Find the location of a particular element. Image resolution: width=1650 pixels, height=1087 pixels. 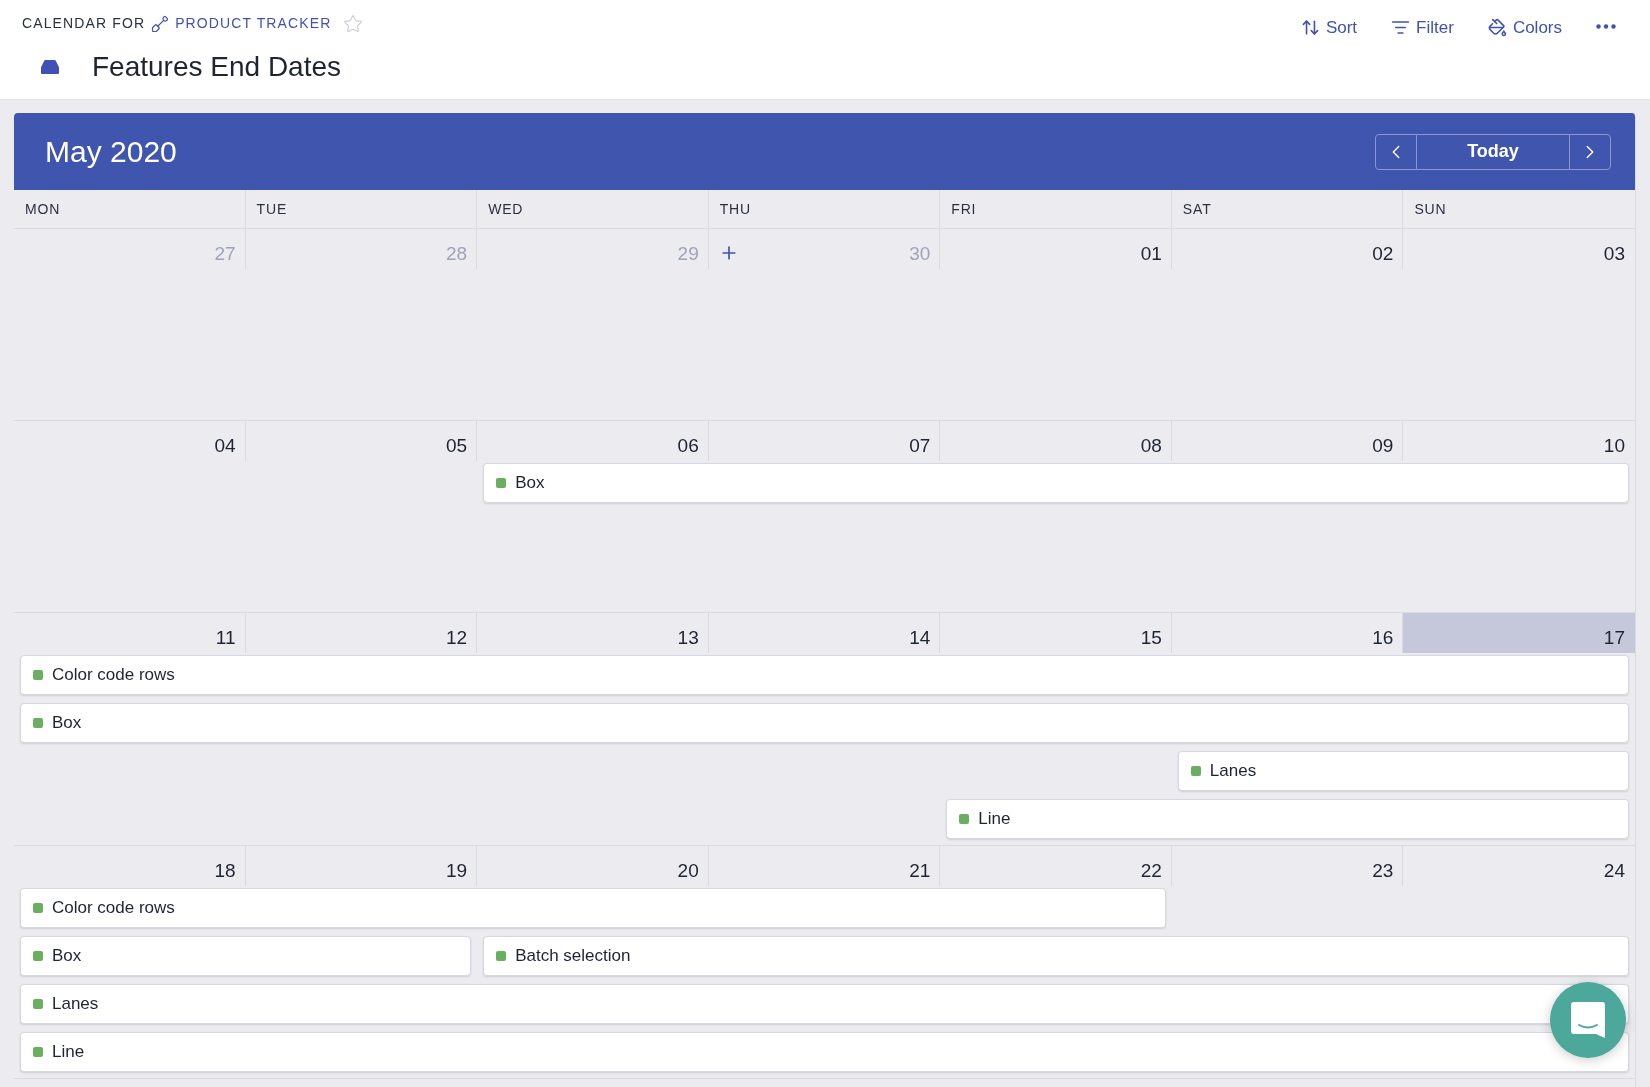

product-link: PRODUCT TRACKER is located at coordinates (253, 23).